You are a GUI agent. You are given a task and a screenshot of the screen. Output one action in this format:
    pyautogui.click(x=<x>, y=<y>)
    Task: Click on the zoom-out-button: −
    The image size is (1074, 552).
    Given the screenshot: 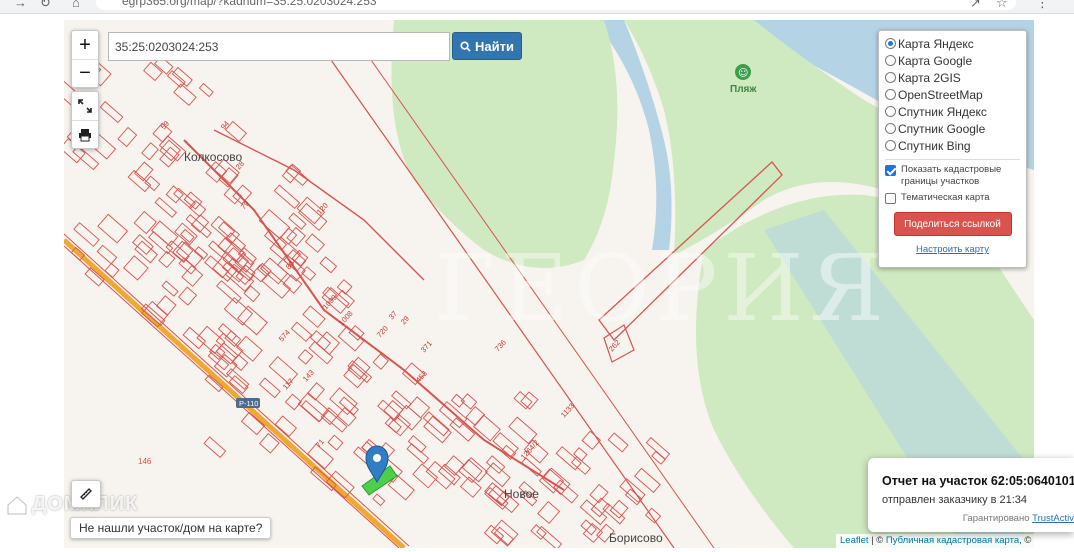 What is the action you would take?
    pyautogui.click(x=85, y=73)
    